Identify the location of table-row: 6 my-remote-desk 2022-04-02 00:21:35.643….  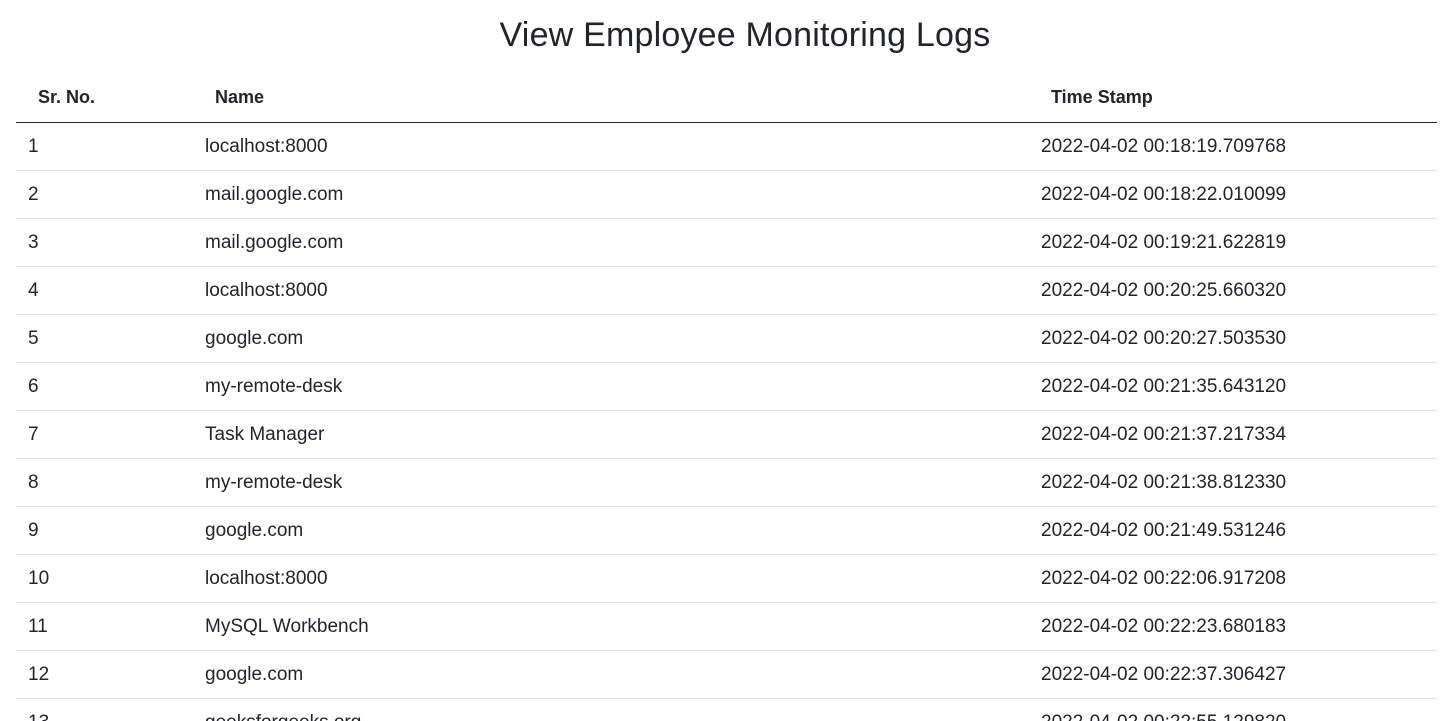
(726, 386).